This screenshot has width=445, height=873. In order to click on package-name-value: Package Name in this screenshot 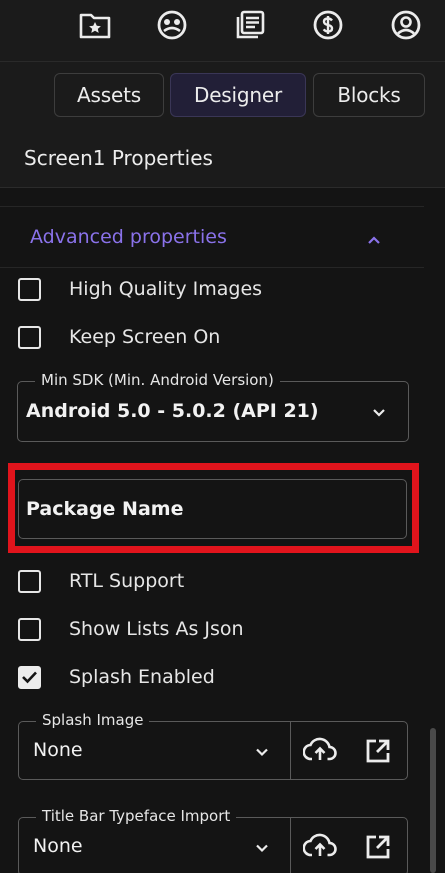, I will do `click(105, 509)`.